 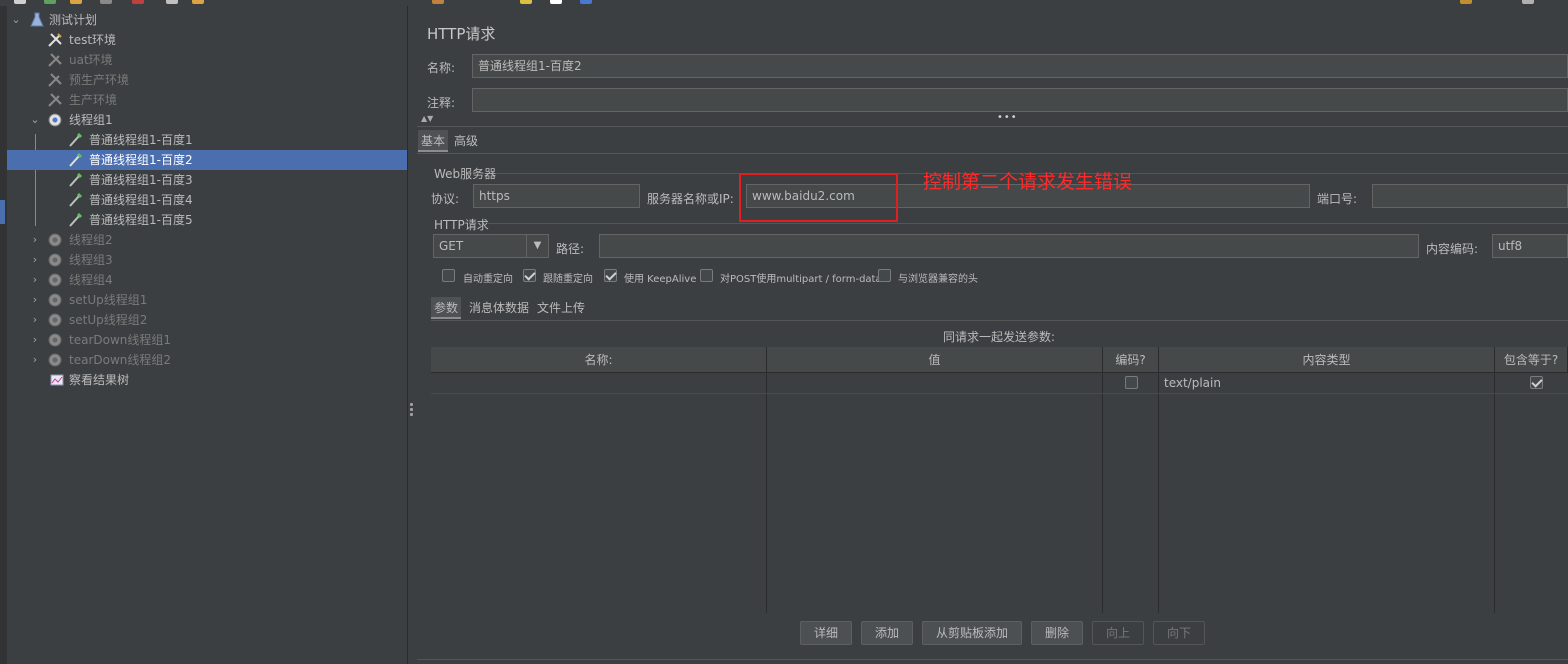 I want to click on tree-item-thread-group-2: › 线程组2, so click(x=207, y=240).